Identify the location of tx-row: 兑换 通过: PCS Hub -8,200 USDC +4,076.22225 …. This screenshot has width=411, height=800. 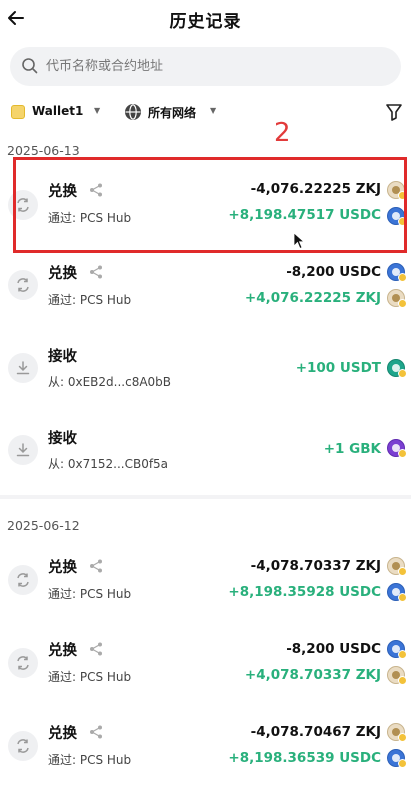
(205, 287).